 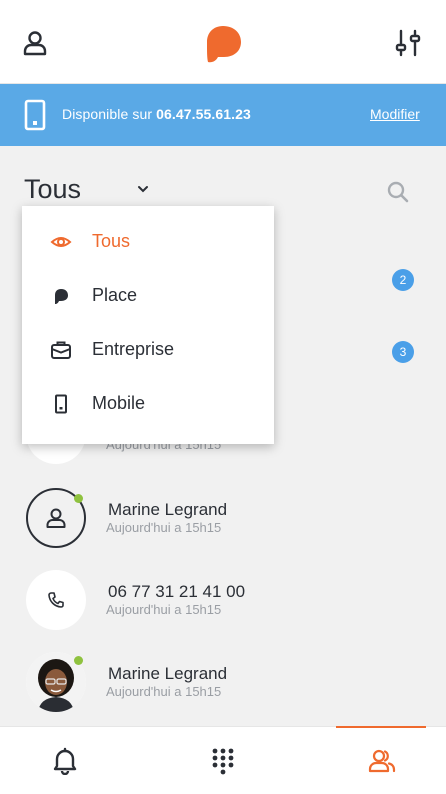 I want to click on app-logo, so click(x=224, y=44).